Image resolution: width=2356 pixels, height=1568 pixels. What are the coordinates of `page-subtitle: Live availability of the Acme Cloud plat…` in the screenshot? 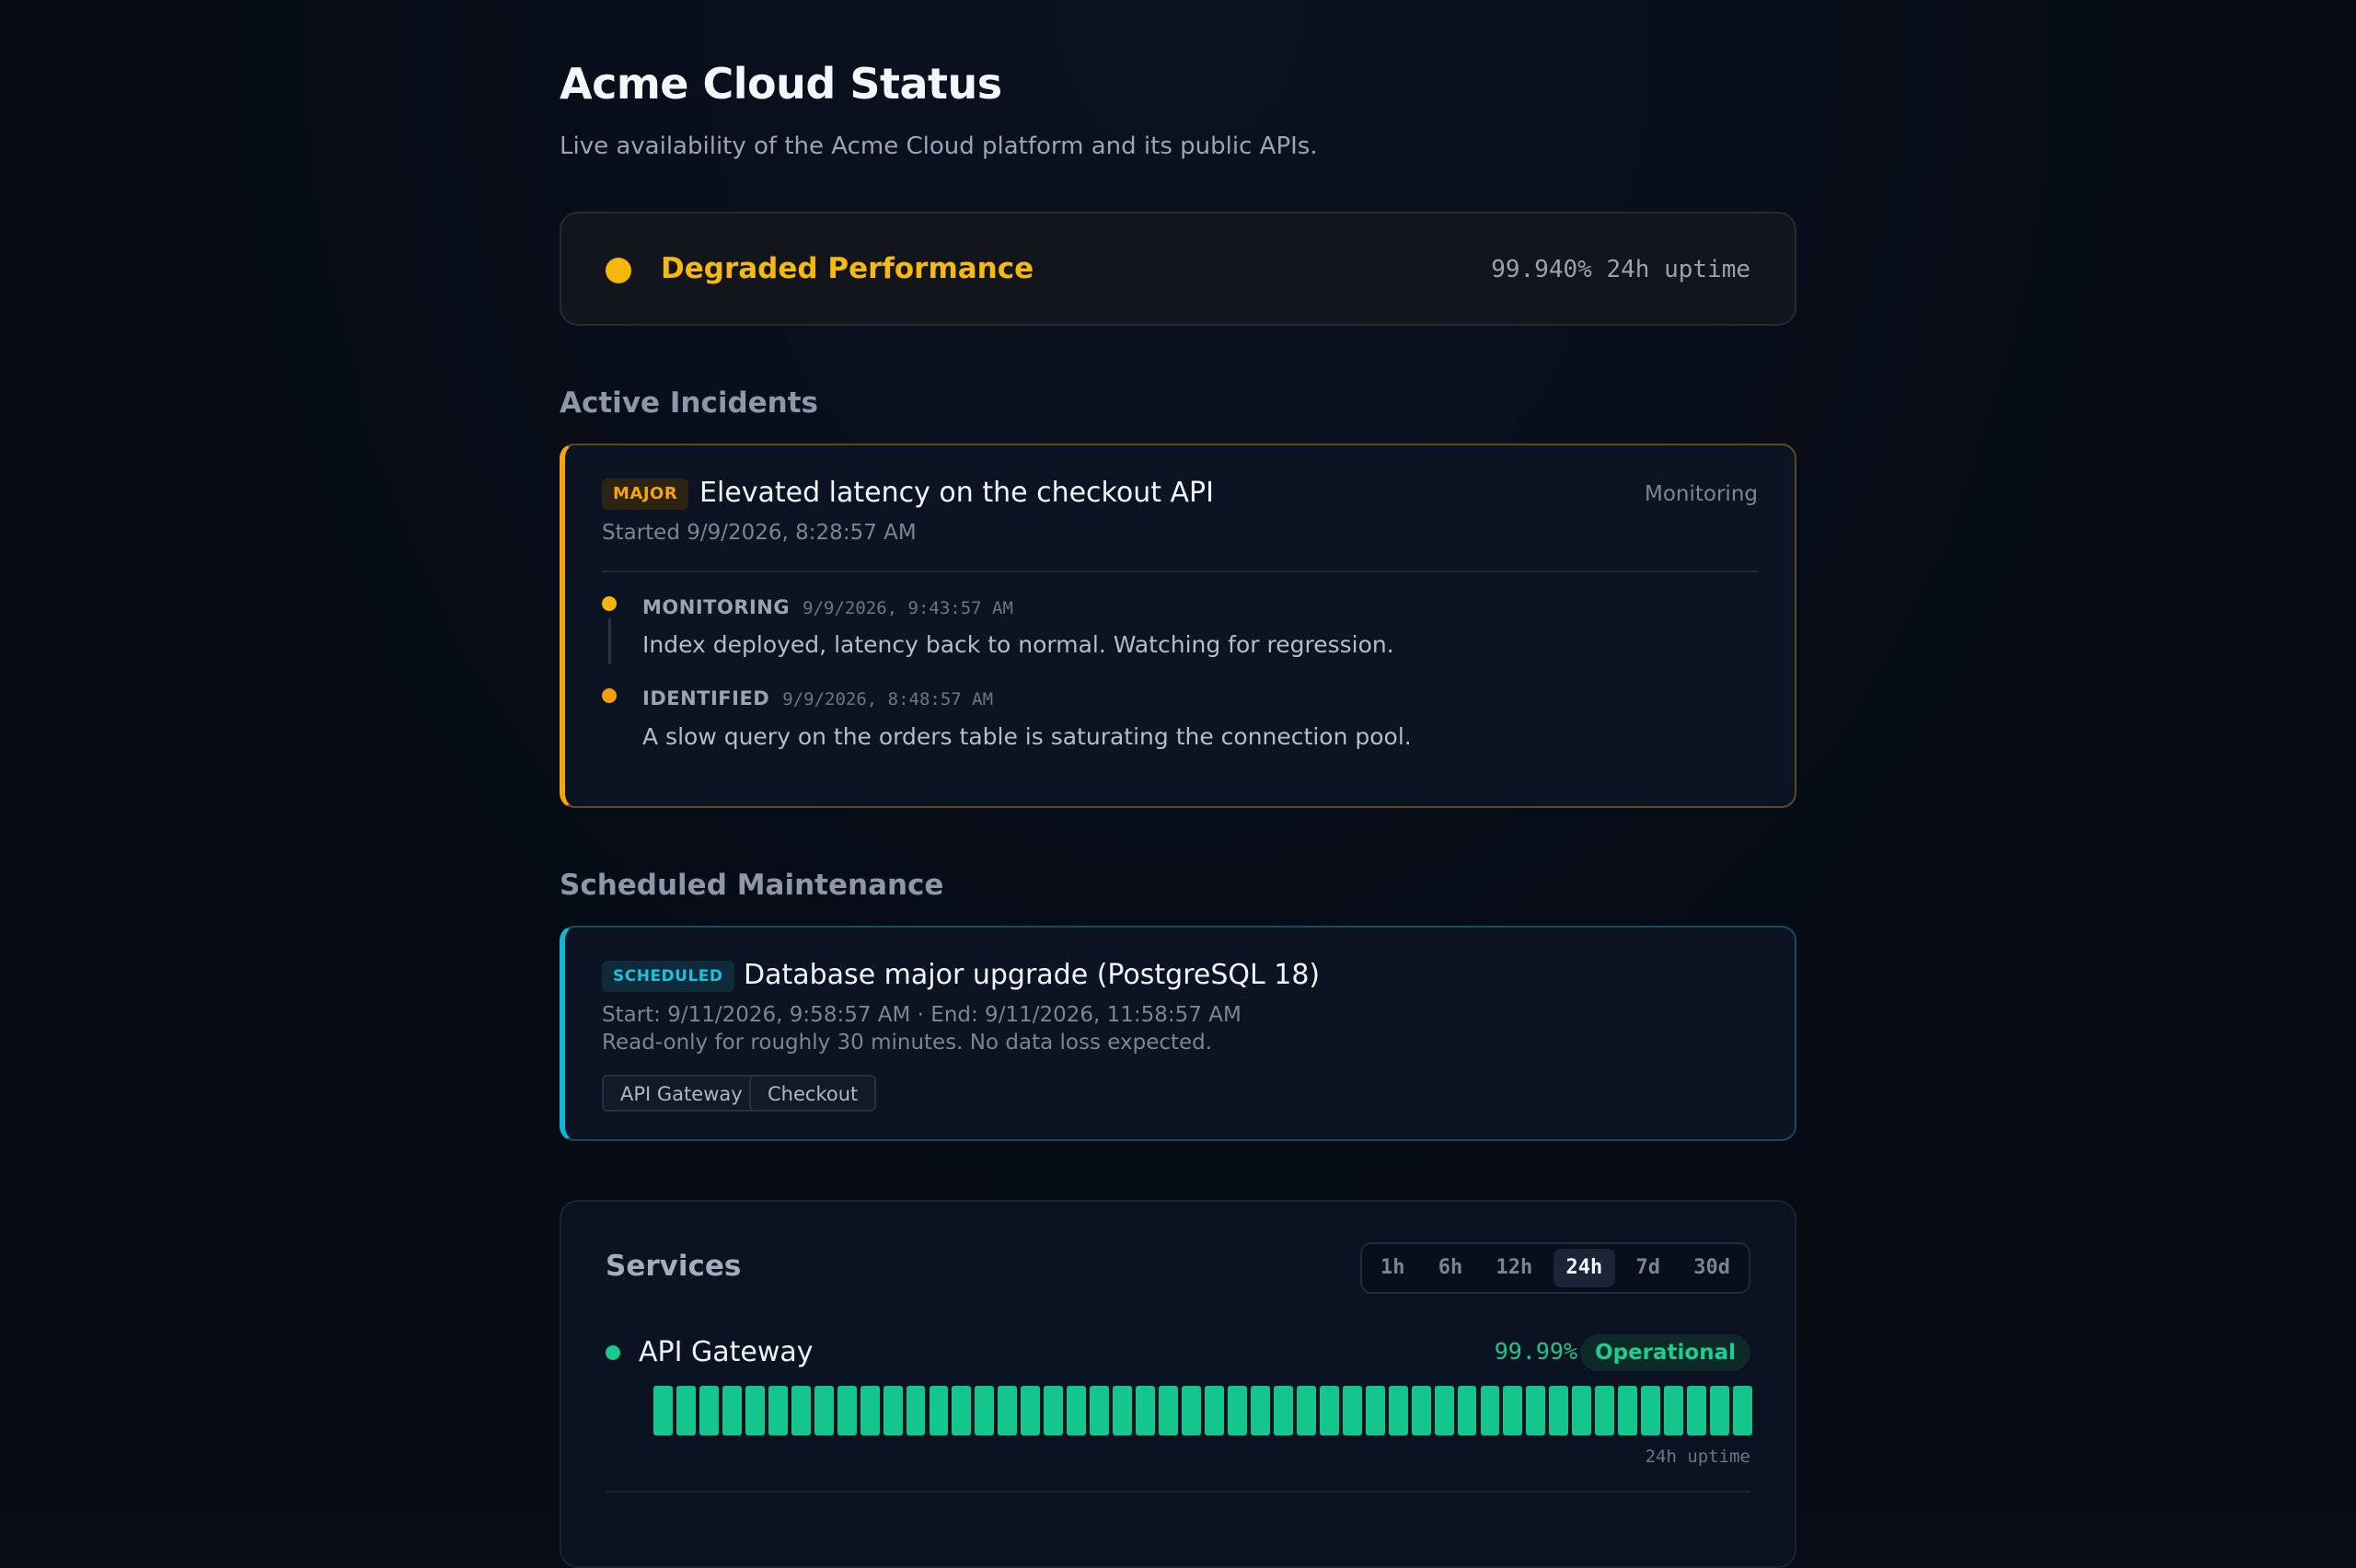 It's located at (939, 146).